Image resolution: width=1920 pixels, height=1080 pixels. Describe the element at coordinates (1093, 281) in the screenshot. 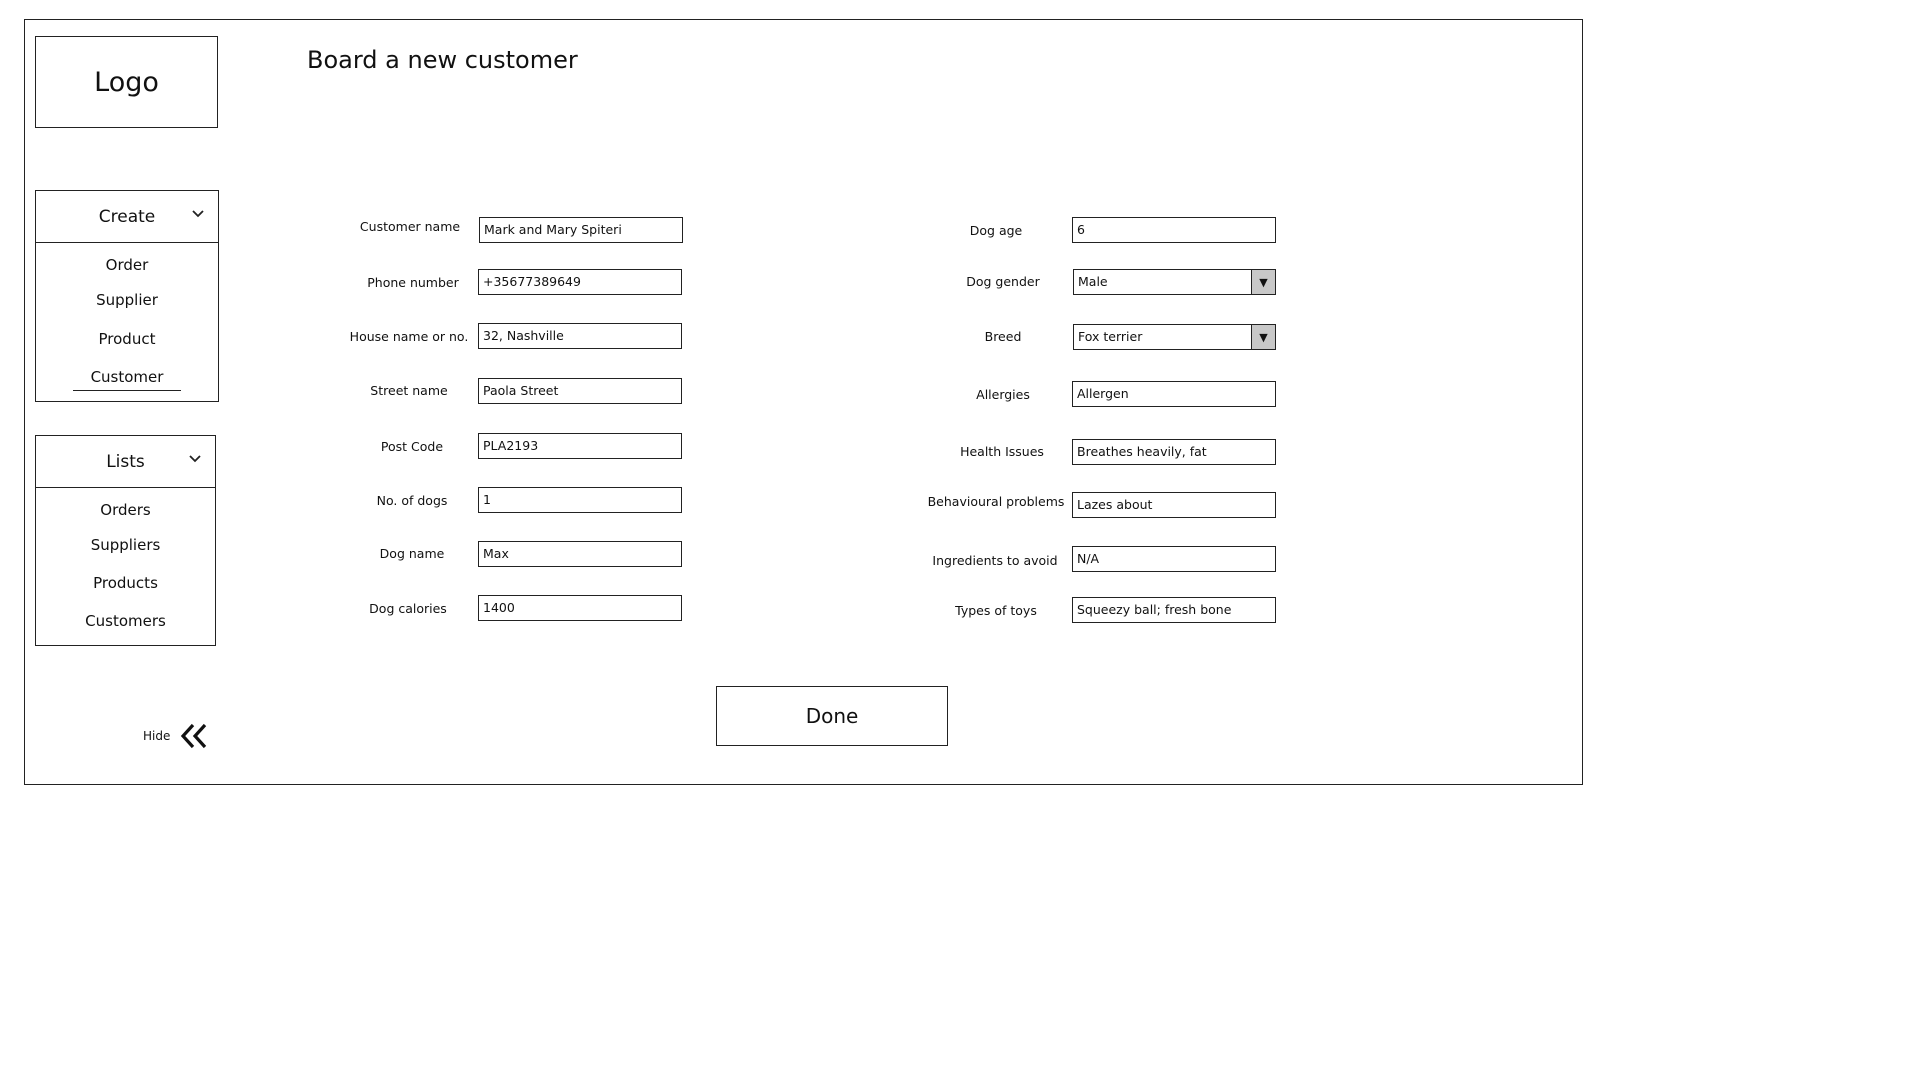

I see `dog-gender-value: Male` at that location.